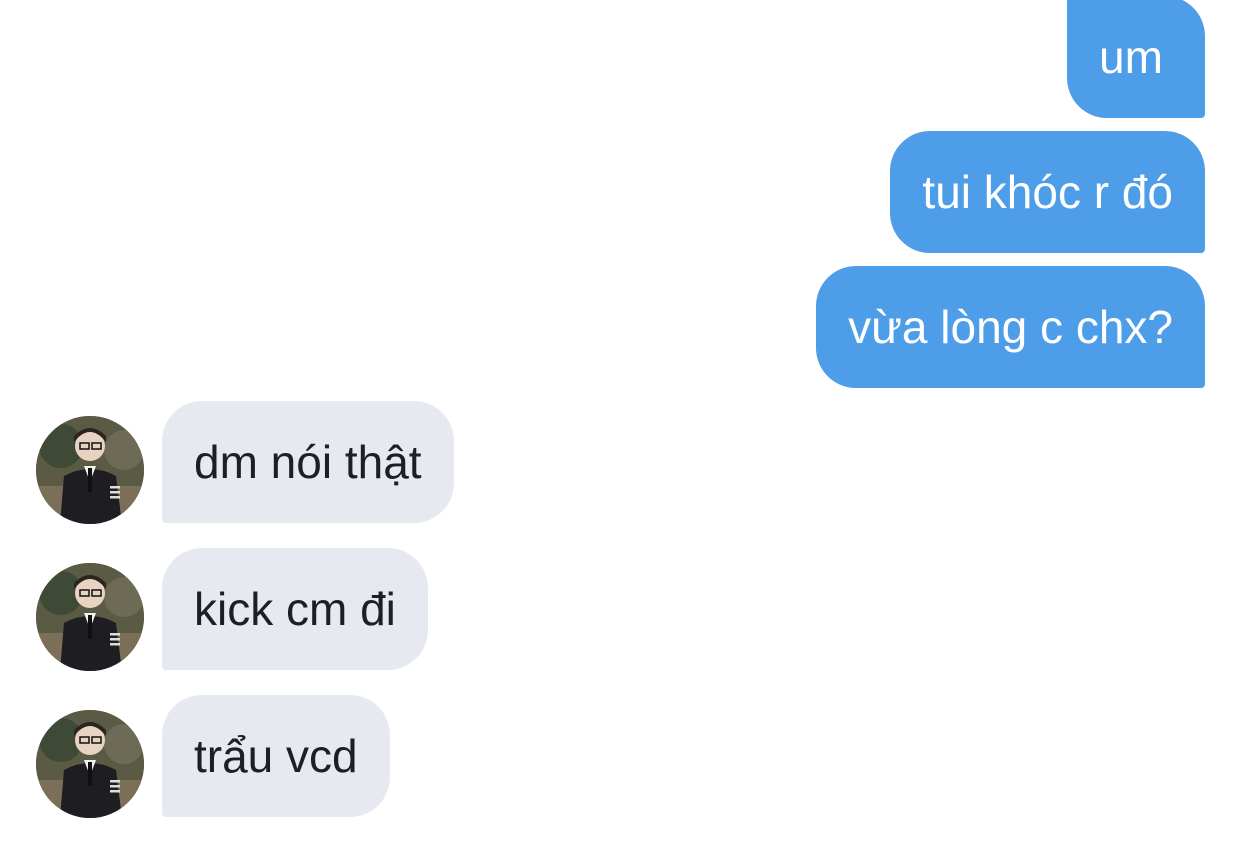 This screenshot has width=1242, height=841. I want to click on received-message-bubble: kick cm đi, so click(295, 609).